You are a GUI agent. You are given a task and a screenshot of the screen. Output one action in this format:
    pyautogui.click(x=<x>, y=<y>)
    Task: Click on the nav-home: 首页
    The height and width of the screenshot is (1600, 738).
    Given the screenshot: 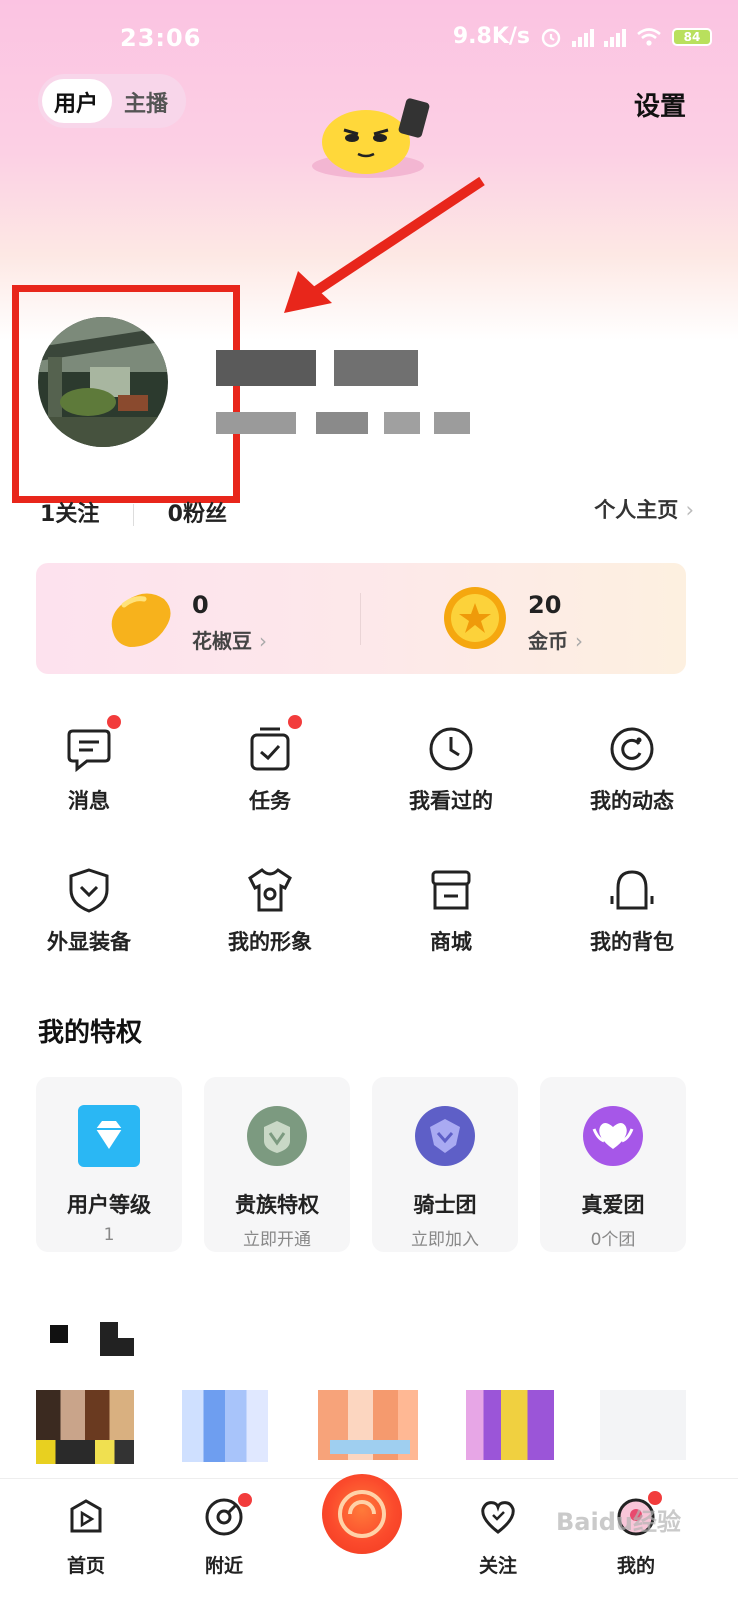 What is the action you would take?
    pyautogui.click(x=86, y=1537)
    